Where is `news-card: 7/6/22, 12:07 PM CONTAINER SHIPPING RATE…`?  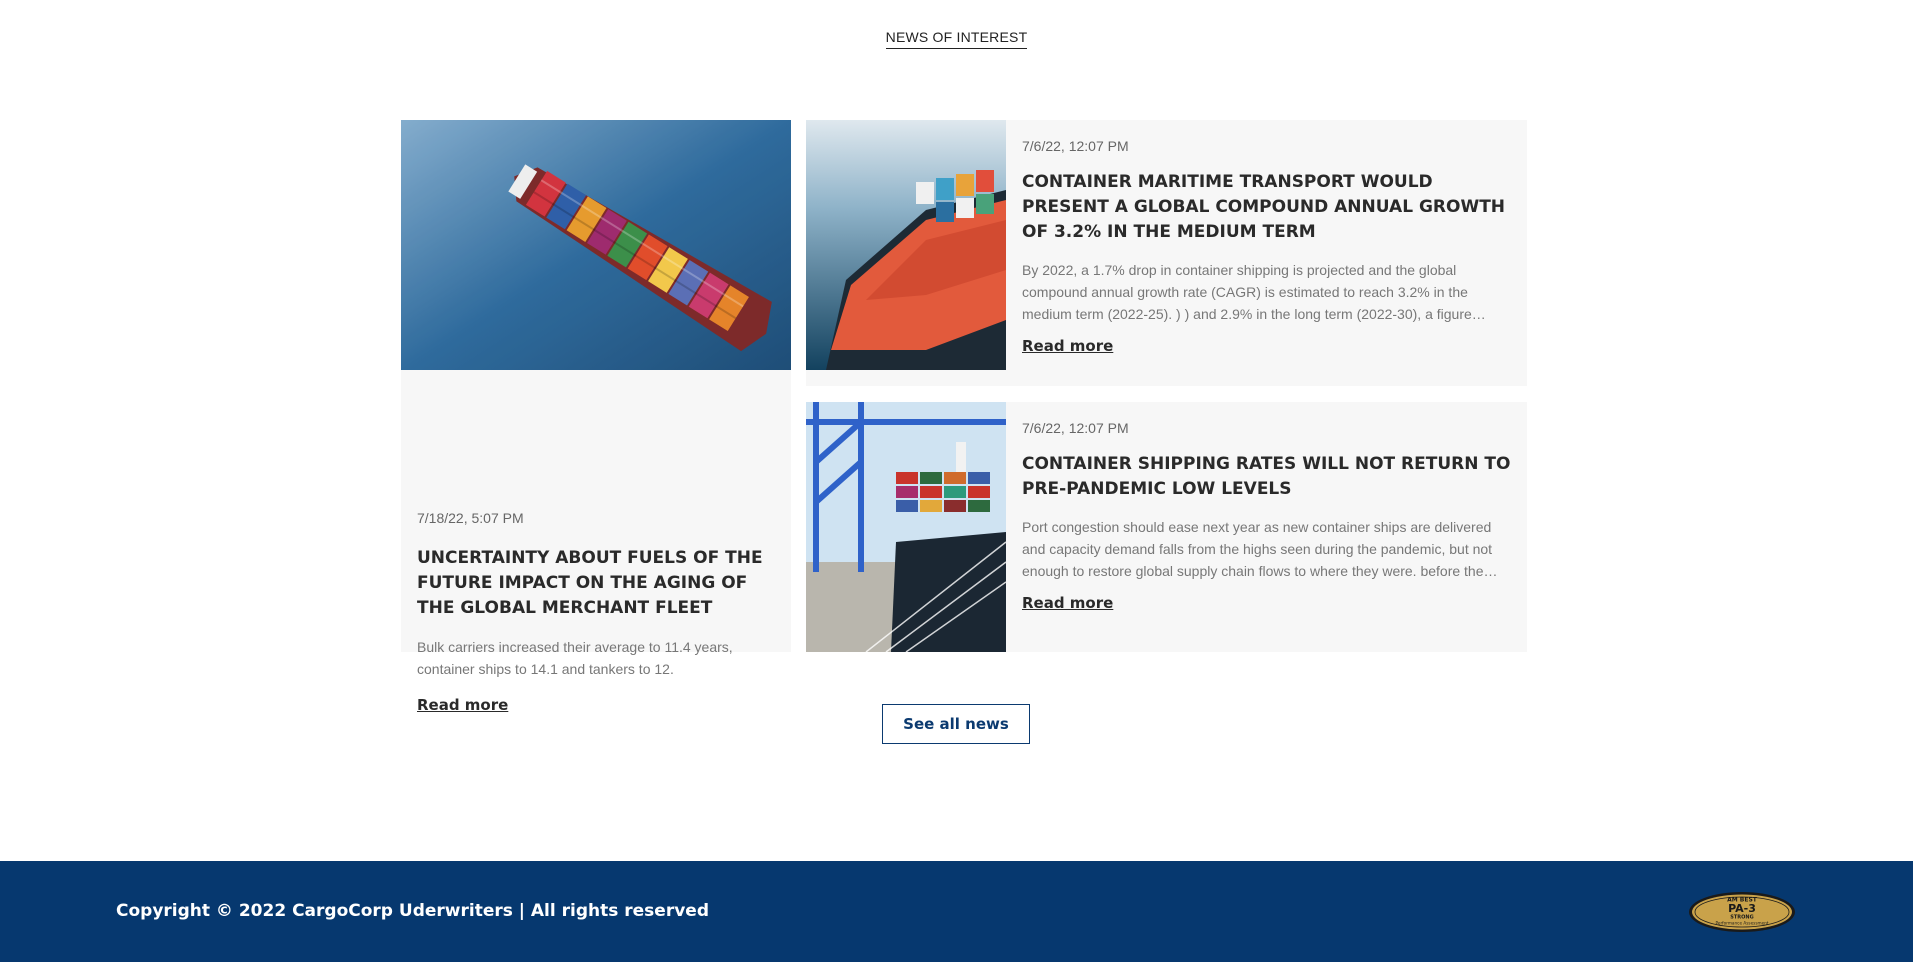 news-card: 7/6/22, 12:07 PM CONTAINER SHIPPING RATE… is located at coordinates (1166, 527).